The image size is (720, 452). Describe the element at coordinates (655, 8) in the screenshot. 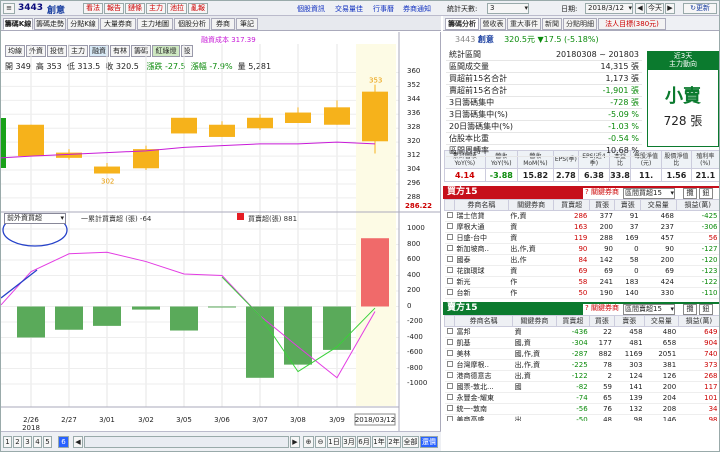

I see `today-button: 今天` at that location.